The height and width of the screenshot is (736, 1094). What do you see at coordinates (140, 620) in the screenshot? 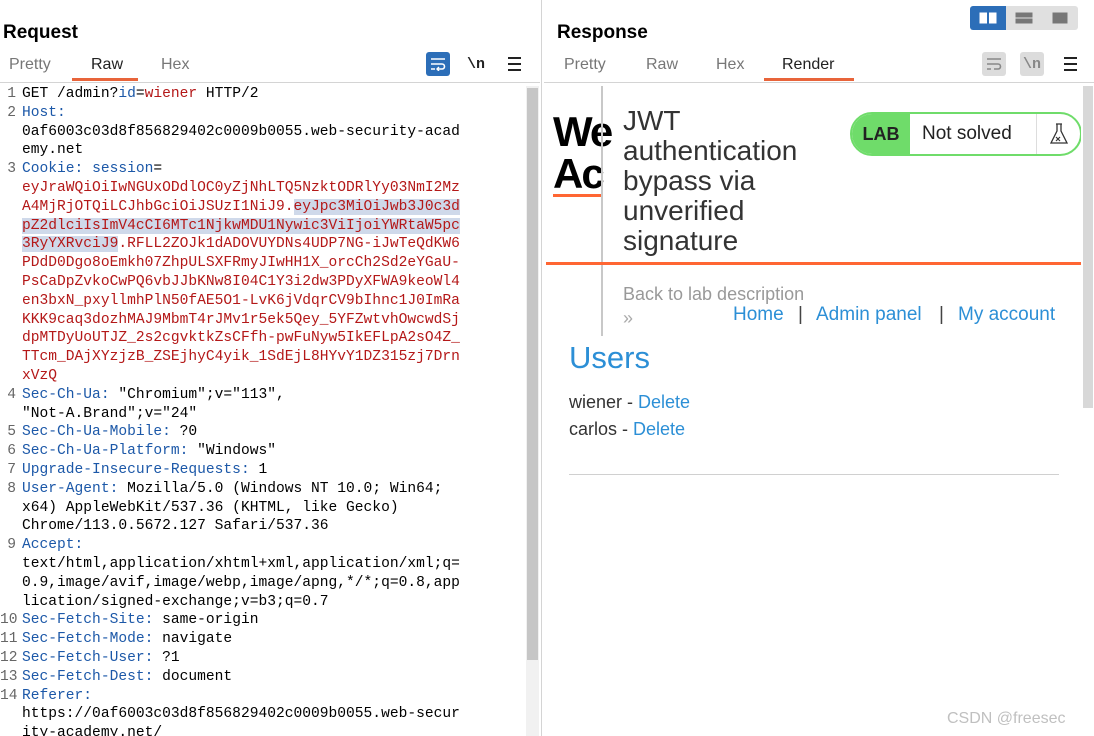
I see `line-text: Sec-Fetch-Site: same-origin` at bounding box center [140, 620].